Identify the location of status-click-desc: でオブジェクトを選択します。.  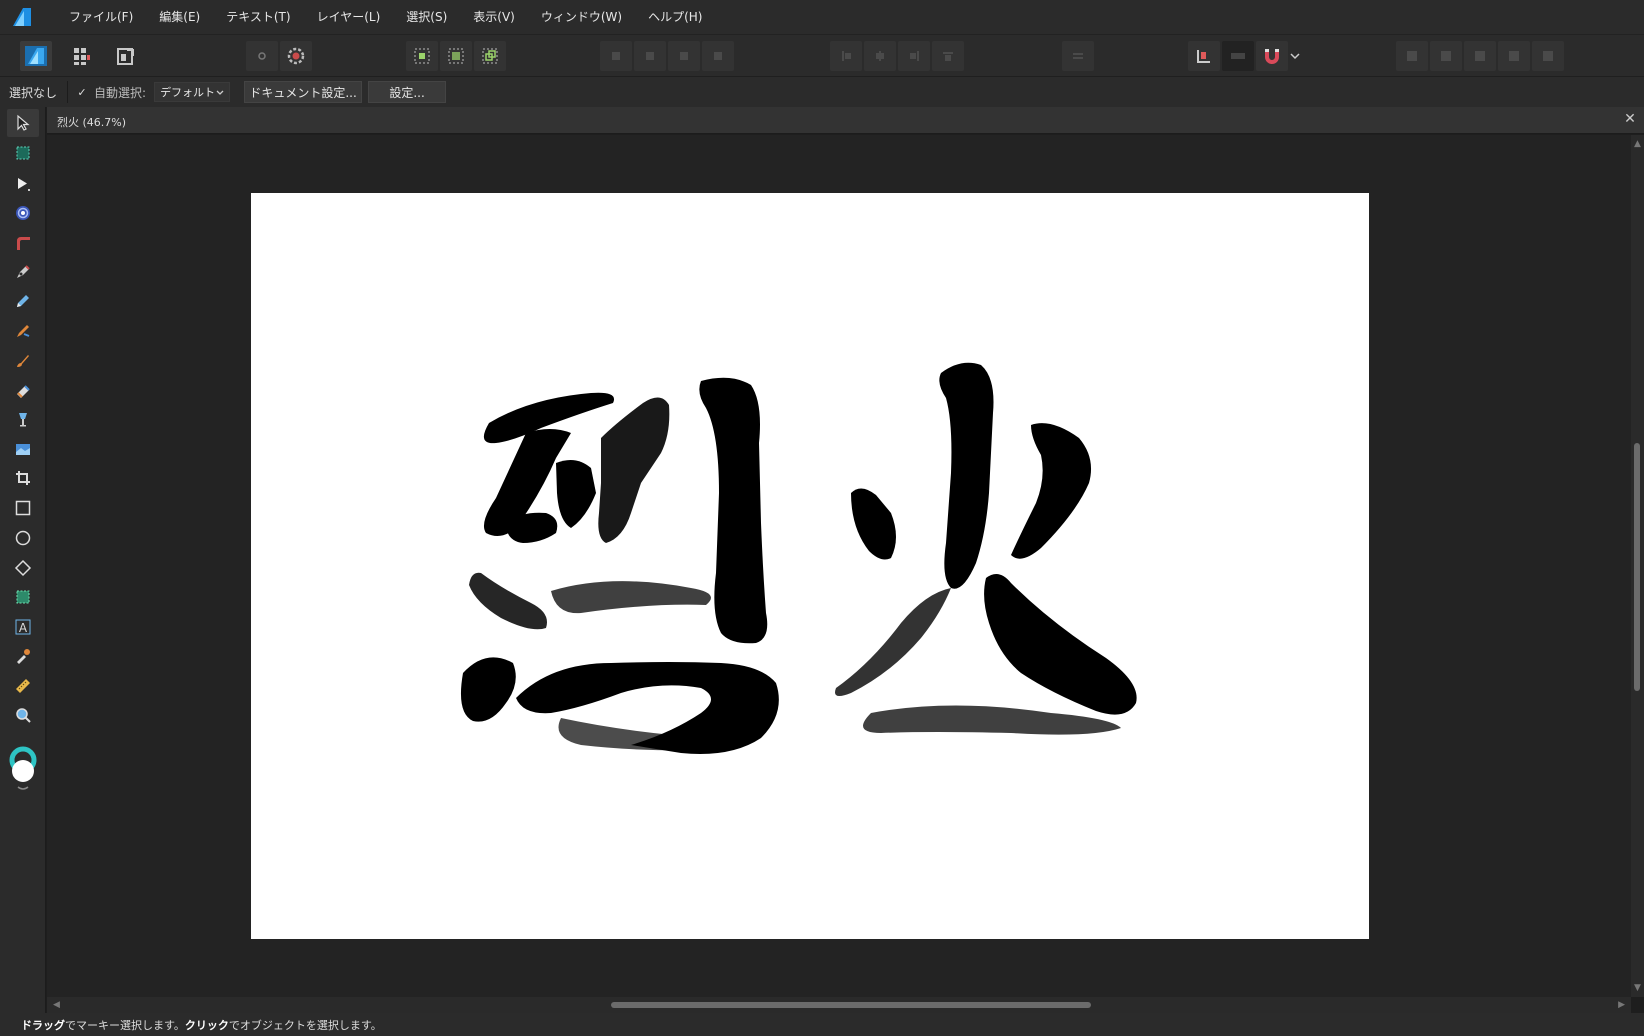
(305, 1025).